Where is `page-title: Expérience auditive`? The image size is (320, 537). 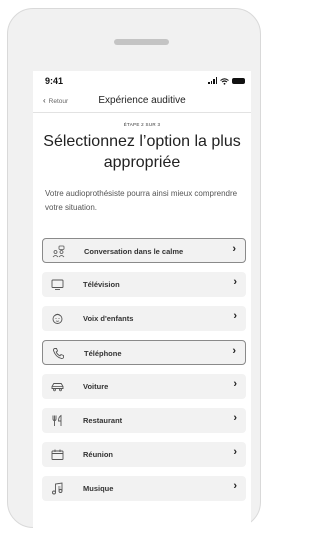
page-title: Expérience auditive is located at coordinates (142, 100).